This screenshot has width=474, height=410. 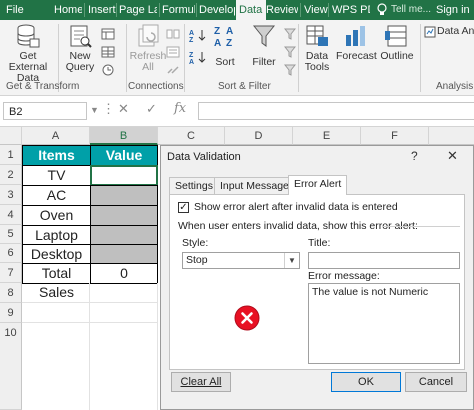 I want to click on cell-a2: TV, so click(x=56, y=175).